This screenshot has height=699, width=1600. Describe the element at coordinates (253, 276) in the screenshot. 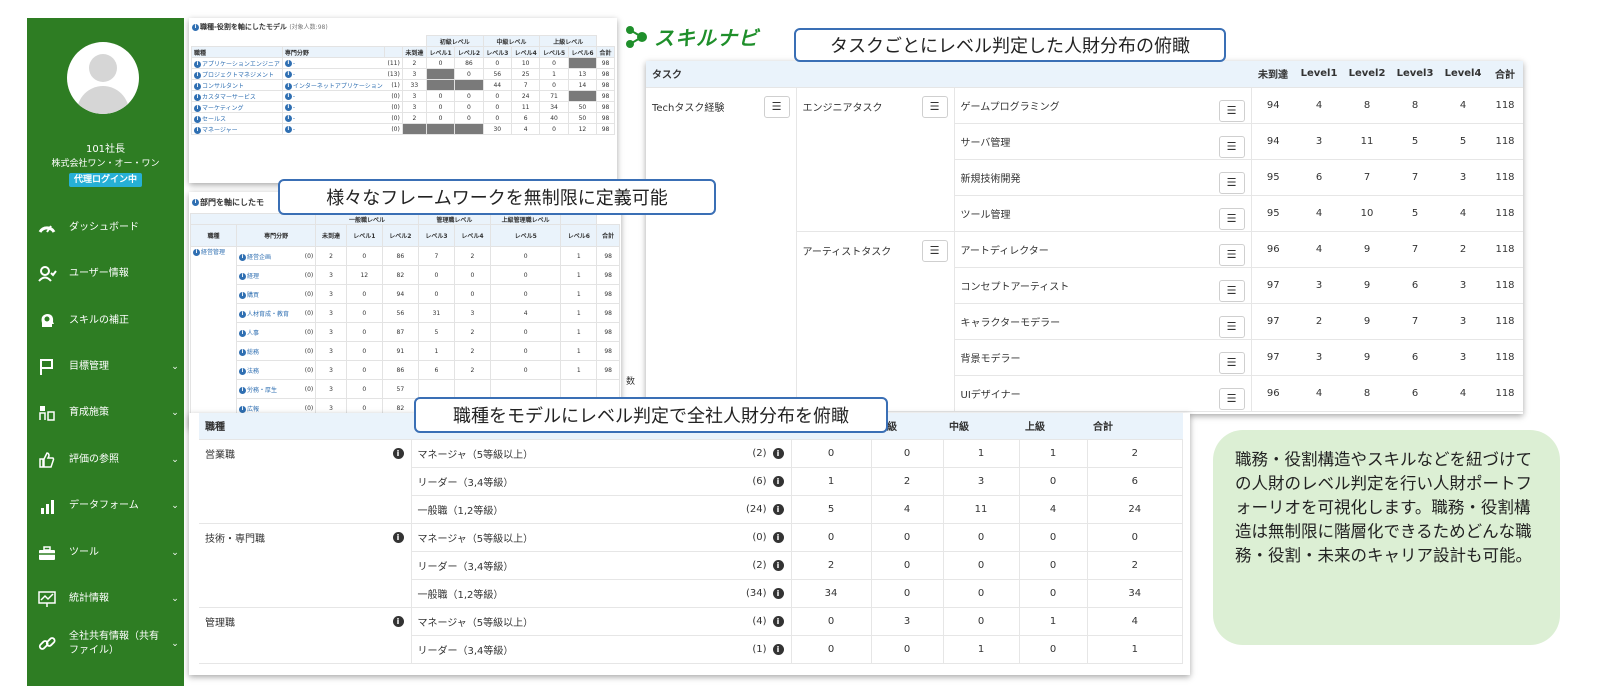

I see `field-name: 経理` at that location.